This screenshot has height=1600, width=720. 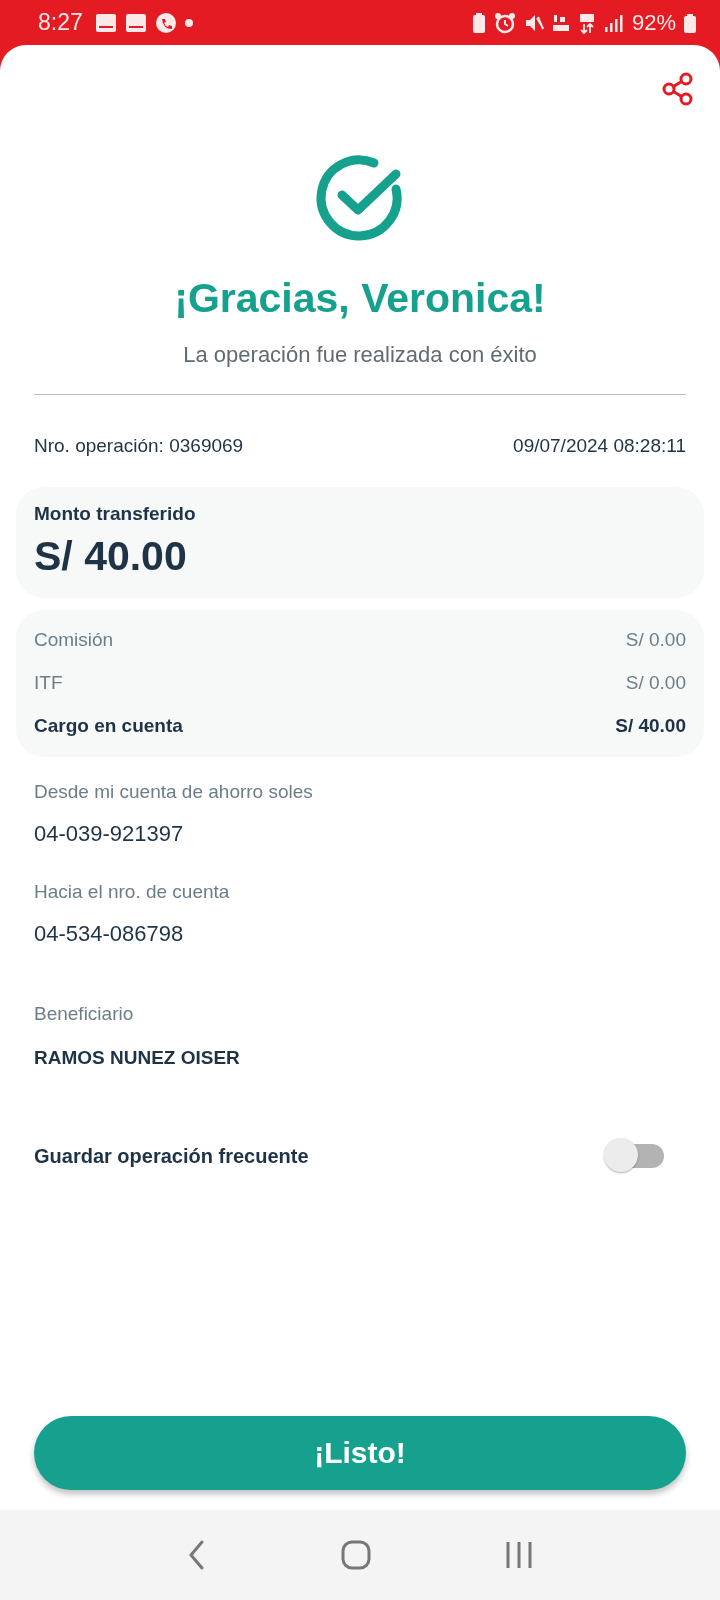 What do you see at coordinates (60, 22) in the screenshot?
I see `clock-time: 8:27` at bounding box center [60, 22].